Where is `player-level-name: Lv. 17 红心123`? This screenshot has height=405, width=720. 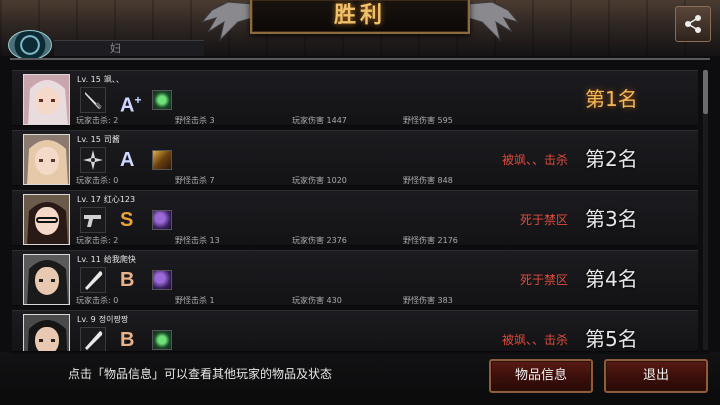
player-level-name: Lv. 17 红心123 is located at coordinates (106, 199).